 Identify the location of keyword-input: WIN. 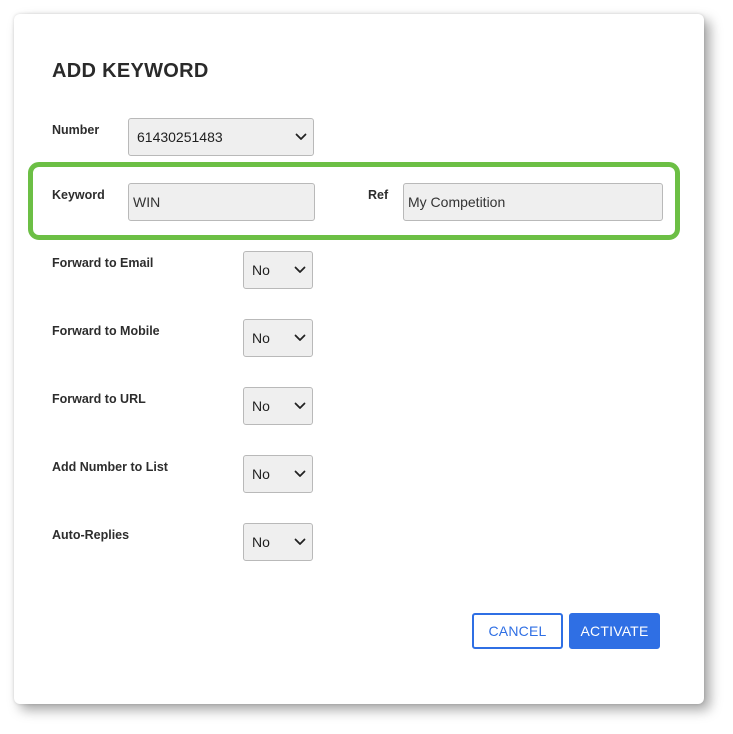
(221, 202).